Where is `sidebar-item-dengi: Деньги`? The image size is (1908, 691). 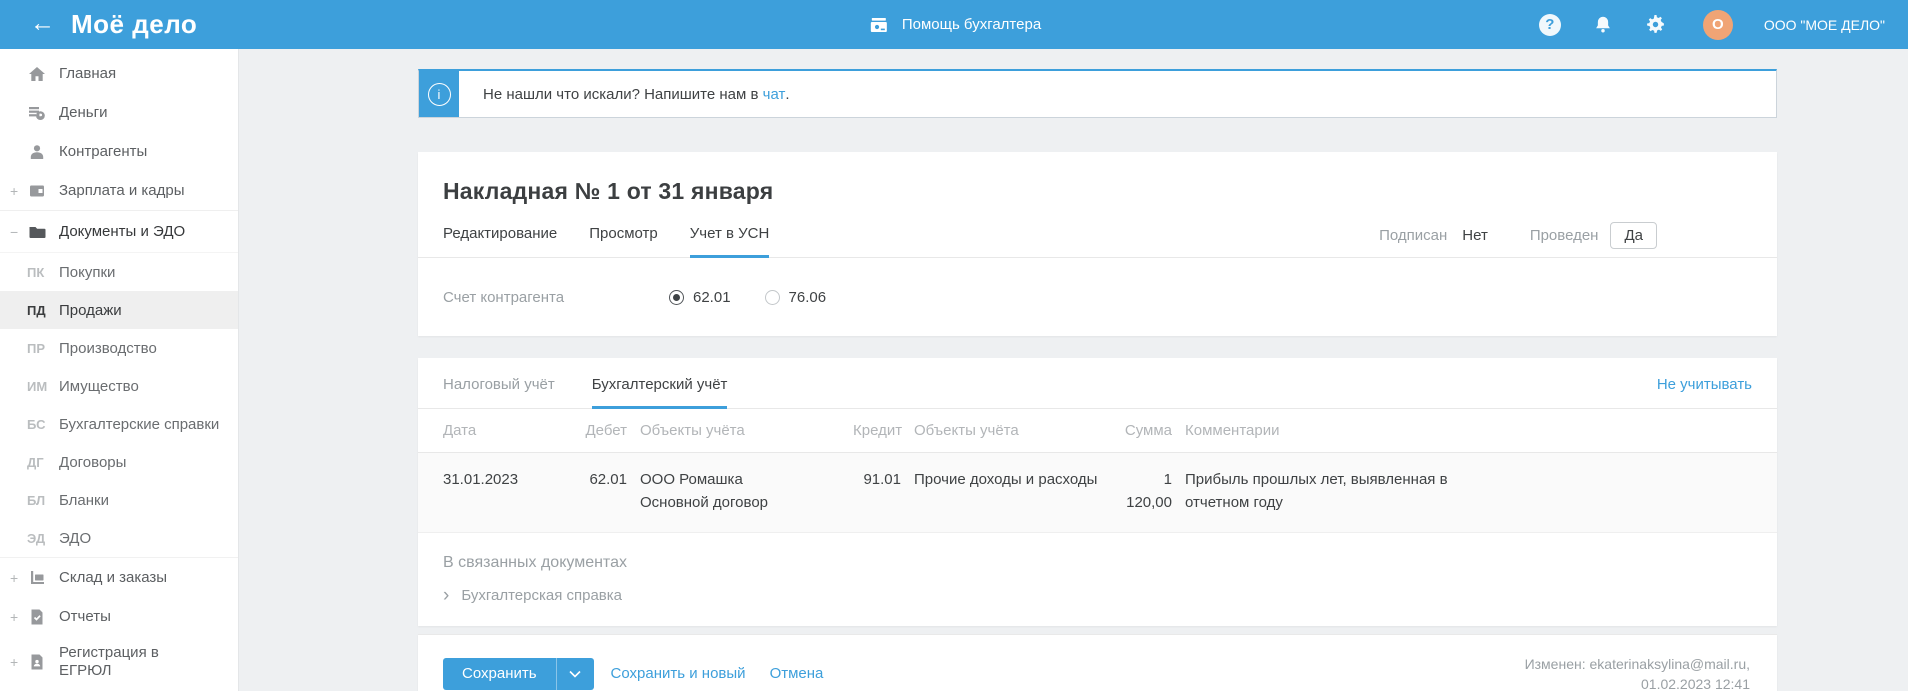 sidebar-item-dengi: Деньги is located at coordinates (119, 112).